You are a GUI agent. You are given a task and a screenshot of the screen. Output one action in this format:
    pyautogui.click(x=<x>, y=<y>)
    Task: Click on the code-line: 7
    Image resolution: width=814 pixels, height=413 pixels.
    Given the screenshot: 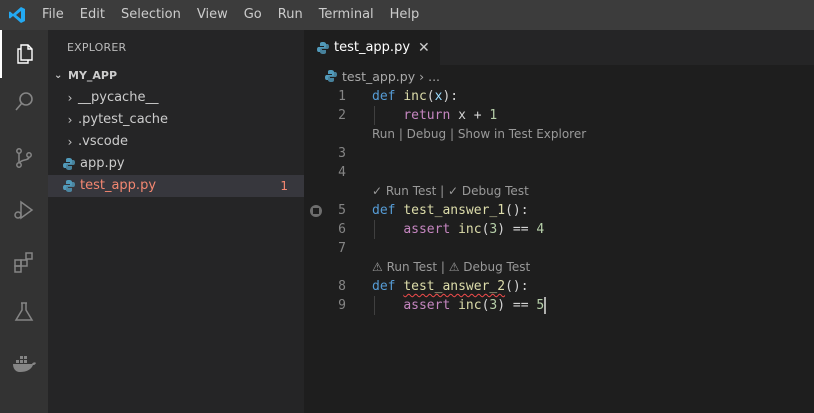 What is the action you would take?
    pyautogui.click(x=342, y=248)
    